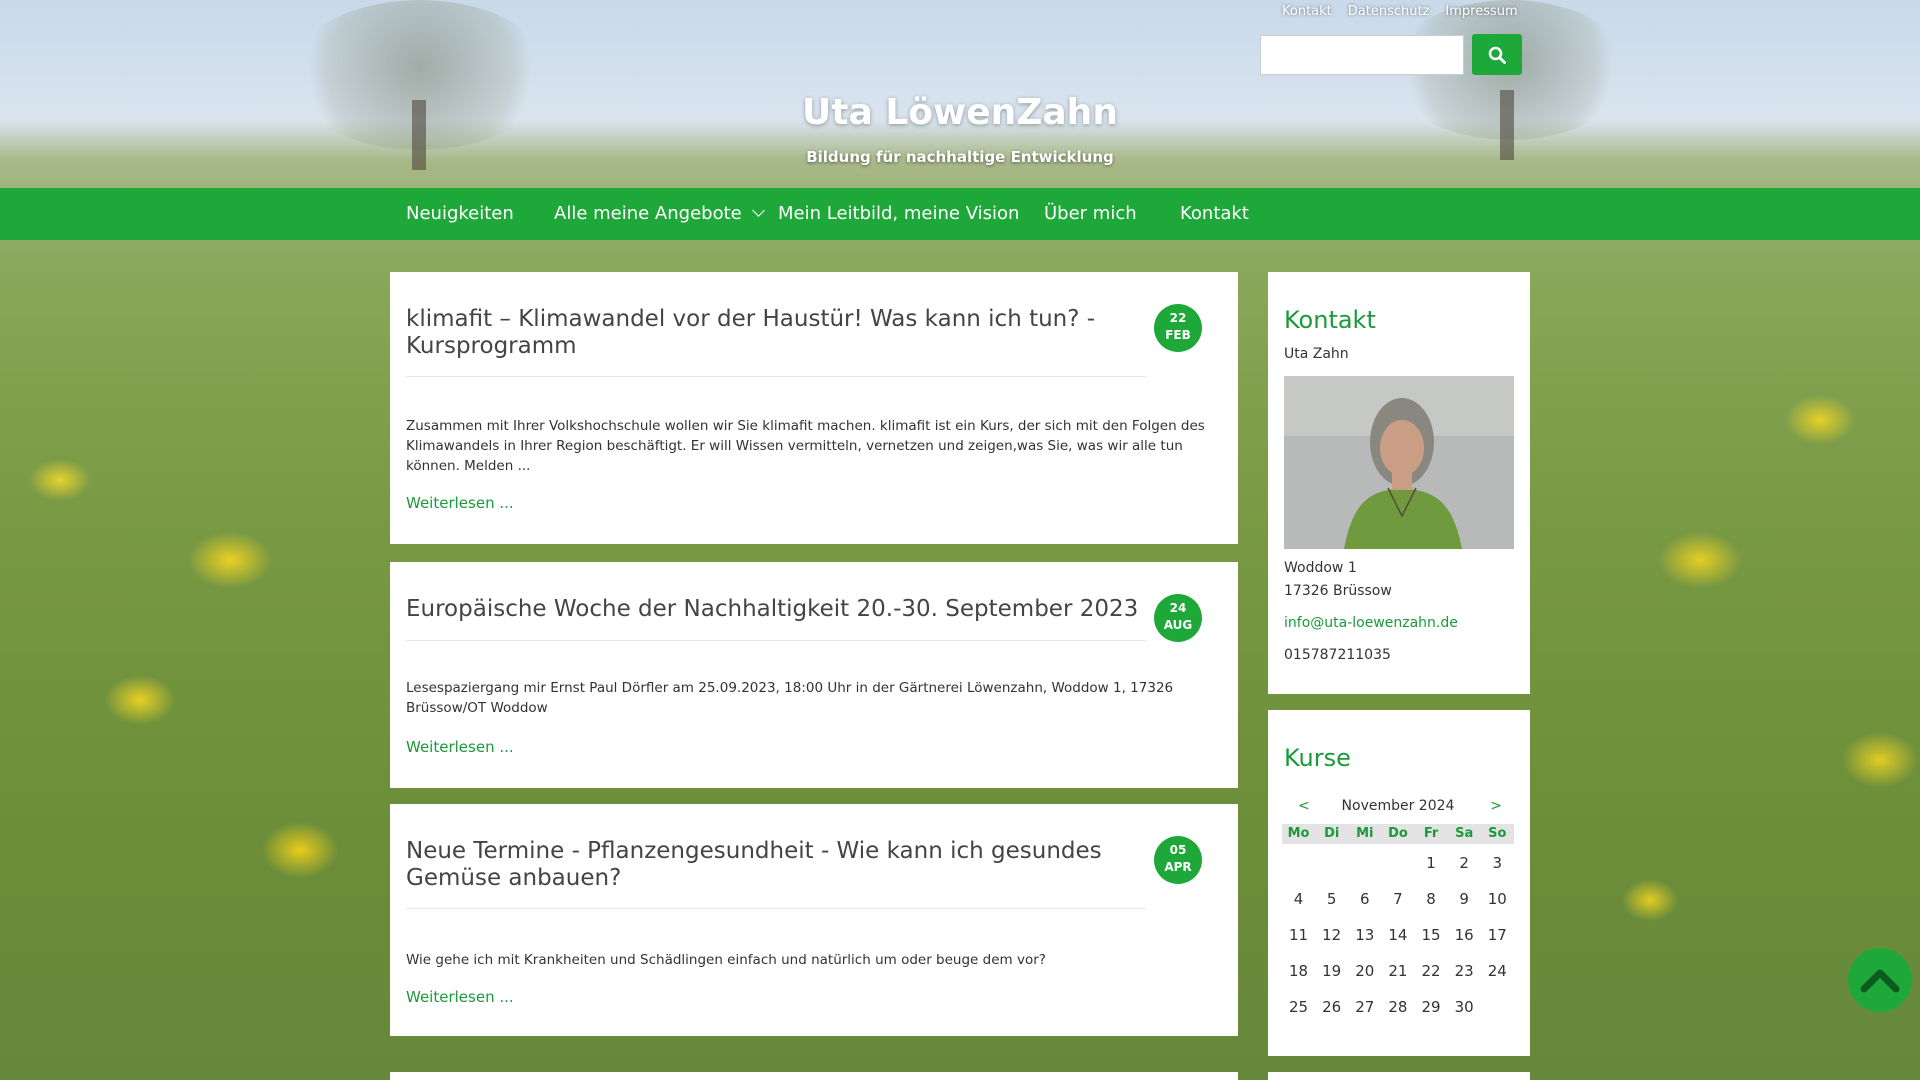 Image resolution: width=1920 pixels, height=1080 pixels. Describe the element at coordinates (1431, 863) in the screenshot. I see `calendar-day: 1` at that location.